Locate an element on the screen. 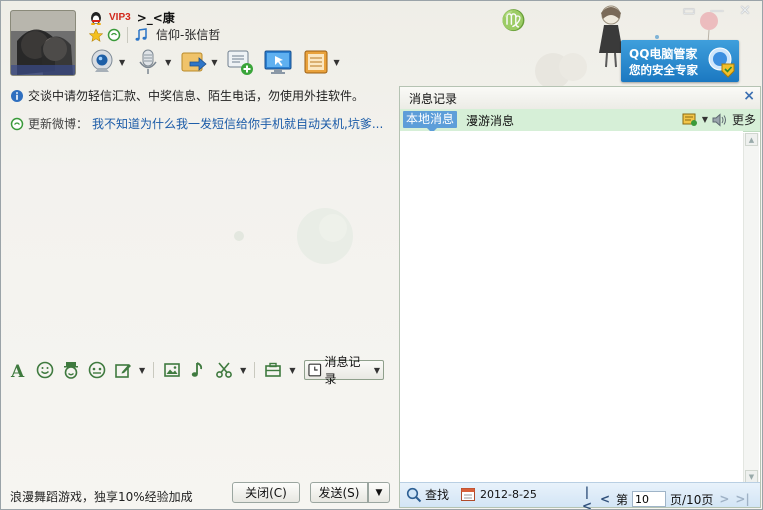 The image size is (763, 510). create-discussion-button is located at coordinates (240, 62).